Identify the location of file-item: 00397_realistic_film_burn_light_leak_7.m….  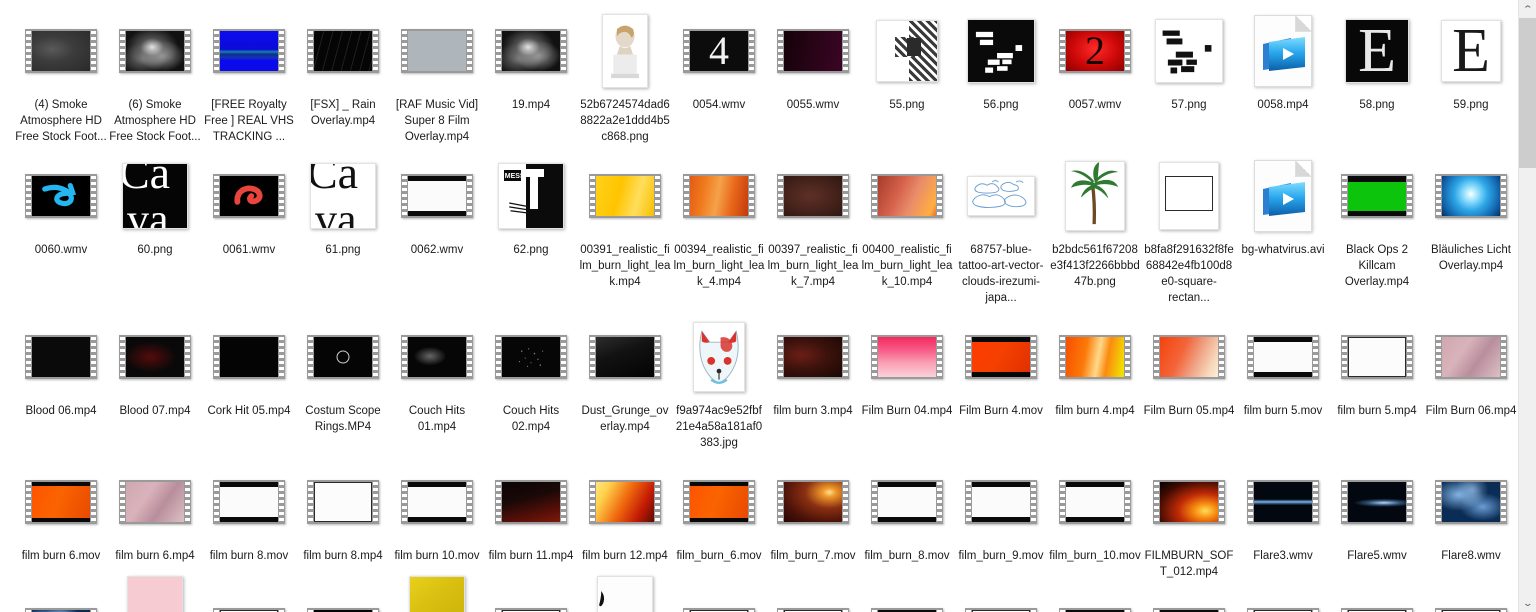
(813, 225).